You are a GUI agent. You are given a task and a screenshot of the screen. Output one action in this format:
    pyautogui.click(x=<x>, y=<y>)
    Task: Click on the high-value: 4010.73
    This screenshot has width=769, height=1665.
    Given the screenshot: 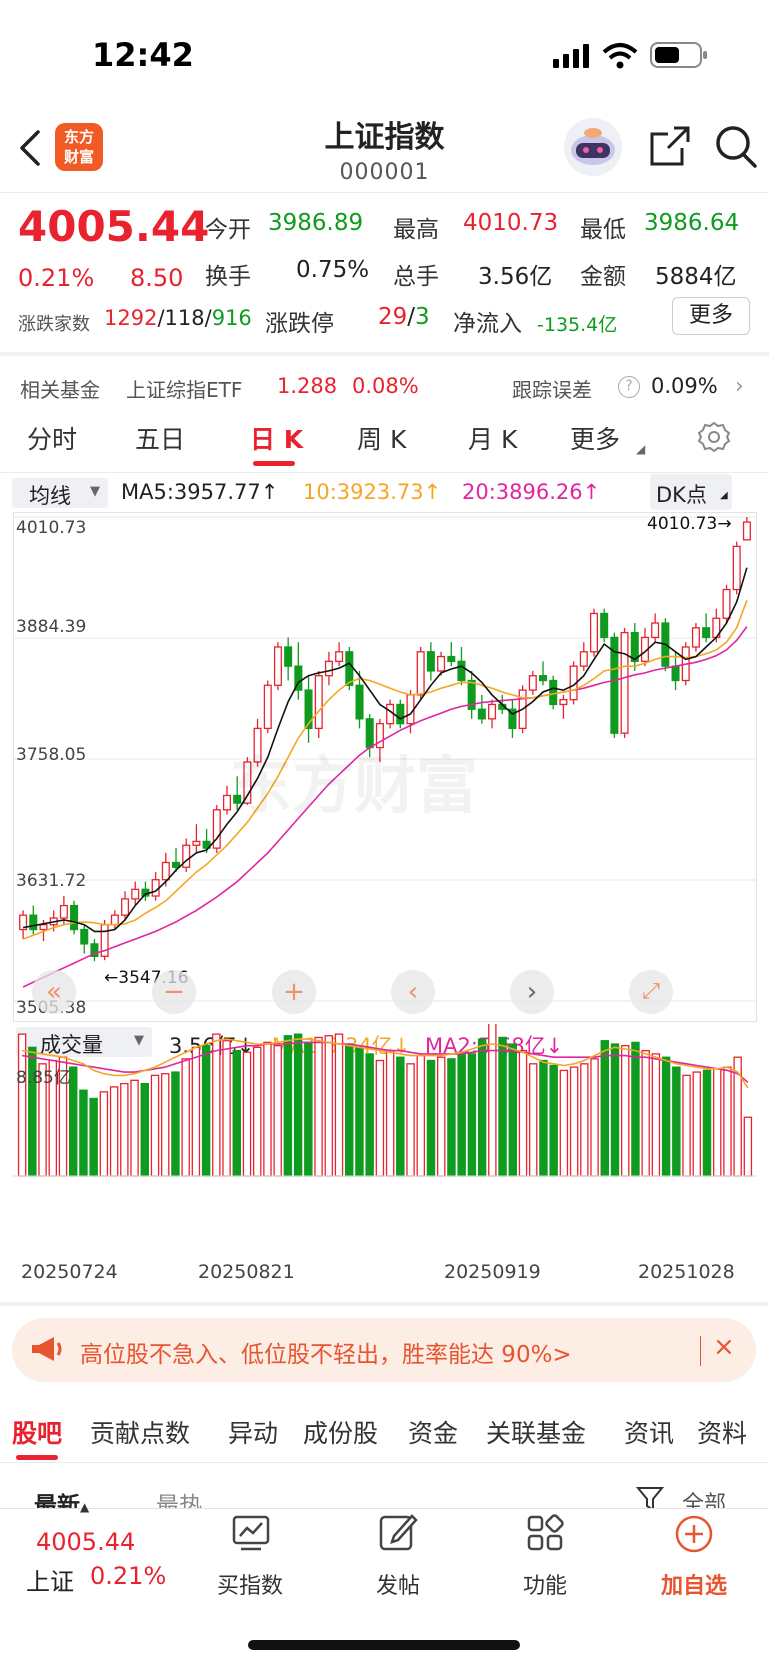 What is the action you would take?
    pyautogui.click(x=511, y=223)
    